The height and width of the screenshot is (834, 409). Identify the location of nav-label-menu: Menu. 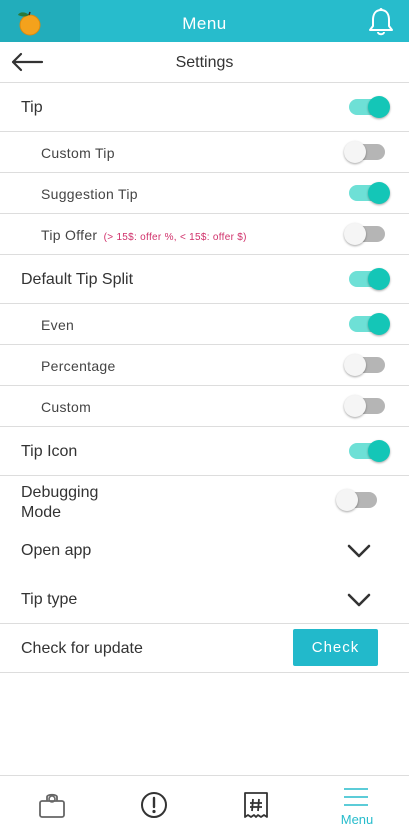
(357, 819).